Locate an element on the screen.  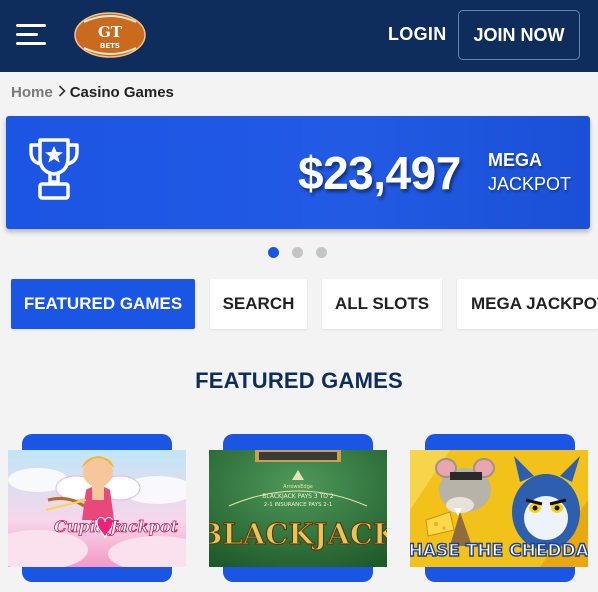
hamburger-icon is located at coordinates (31, 35).